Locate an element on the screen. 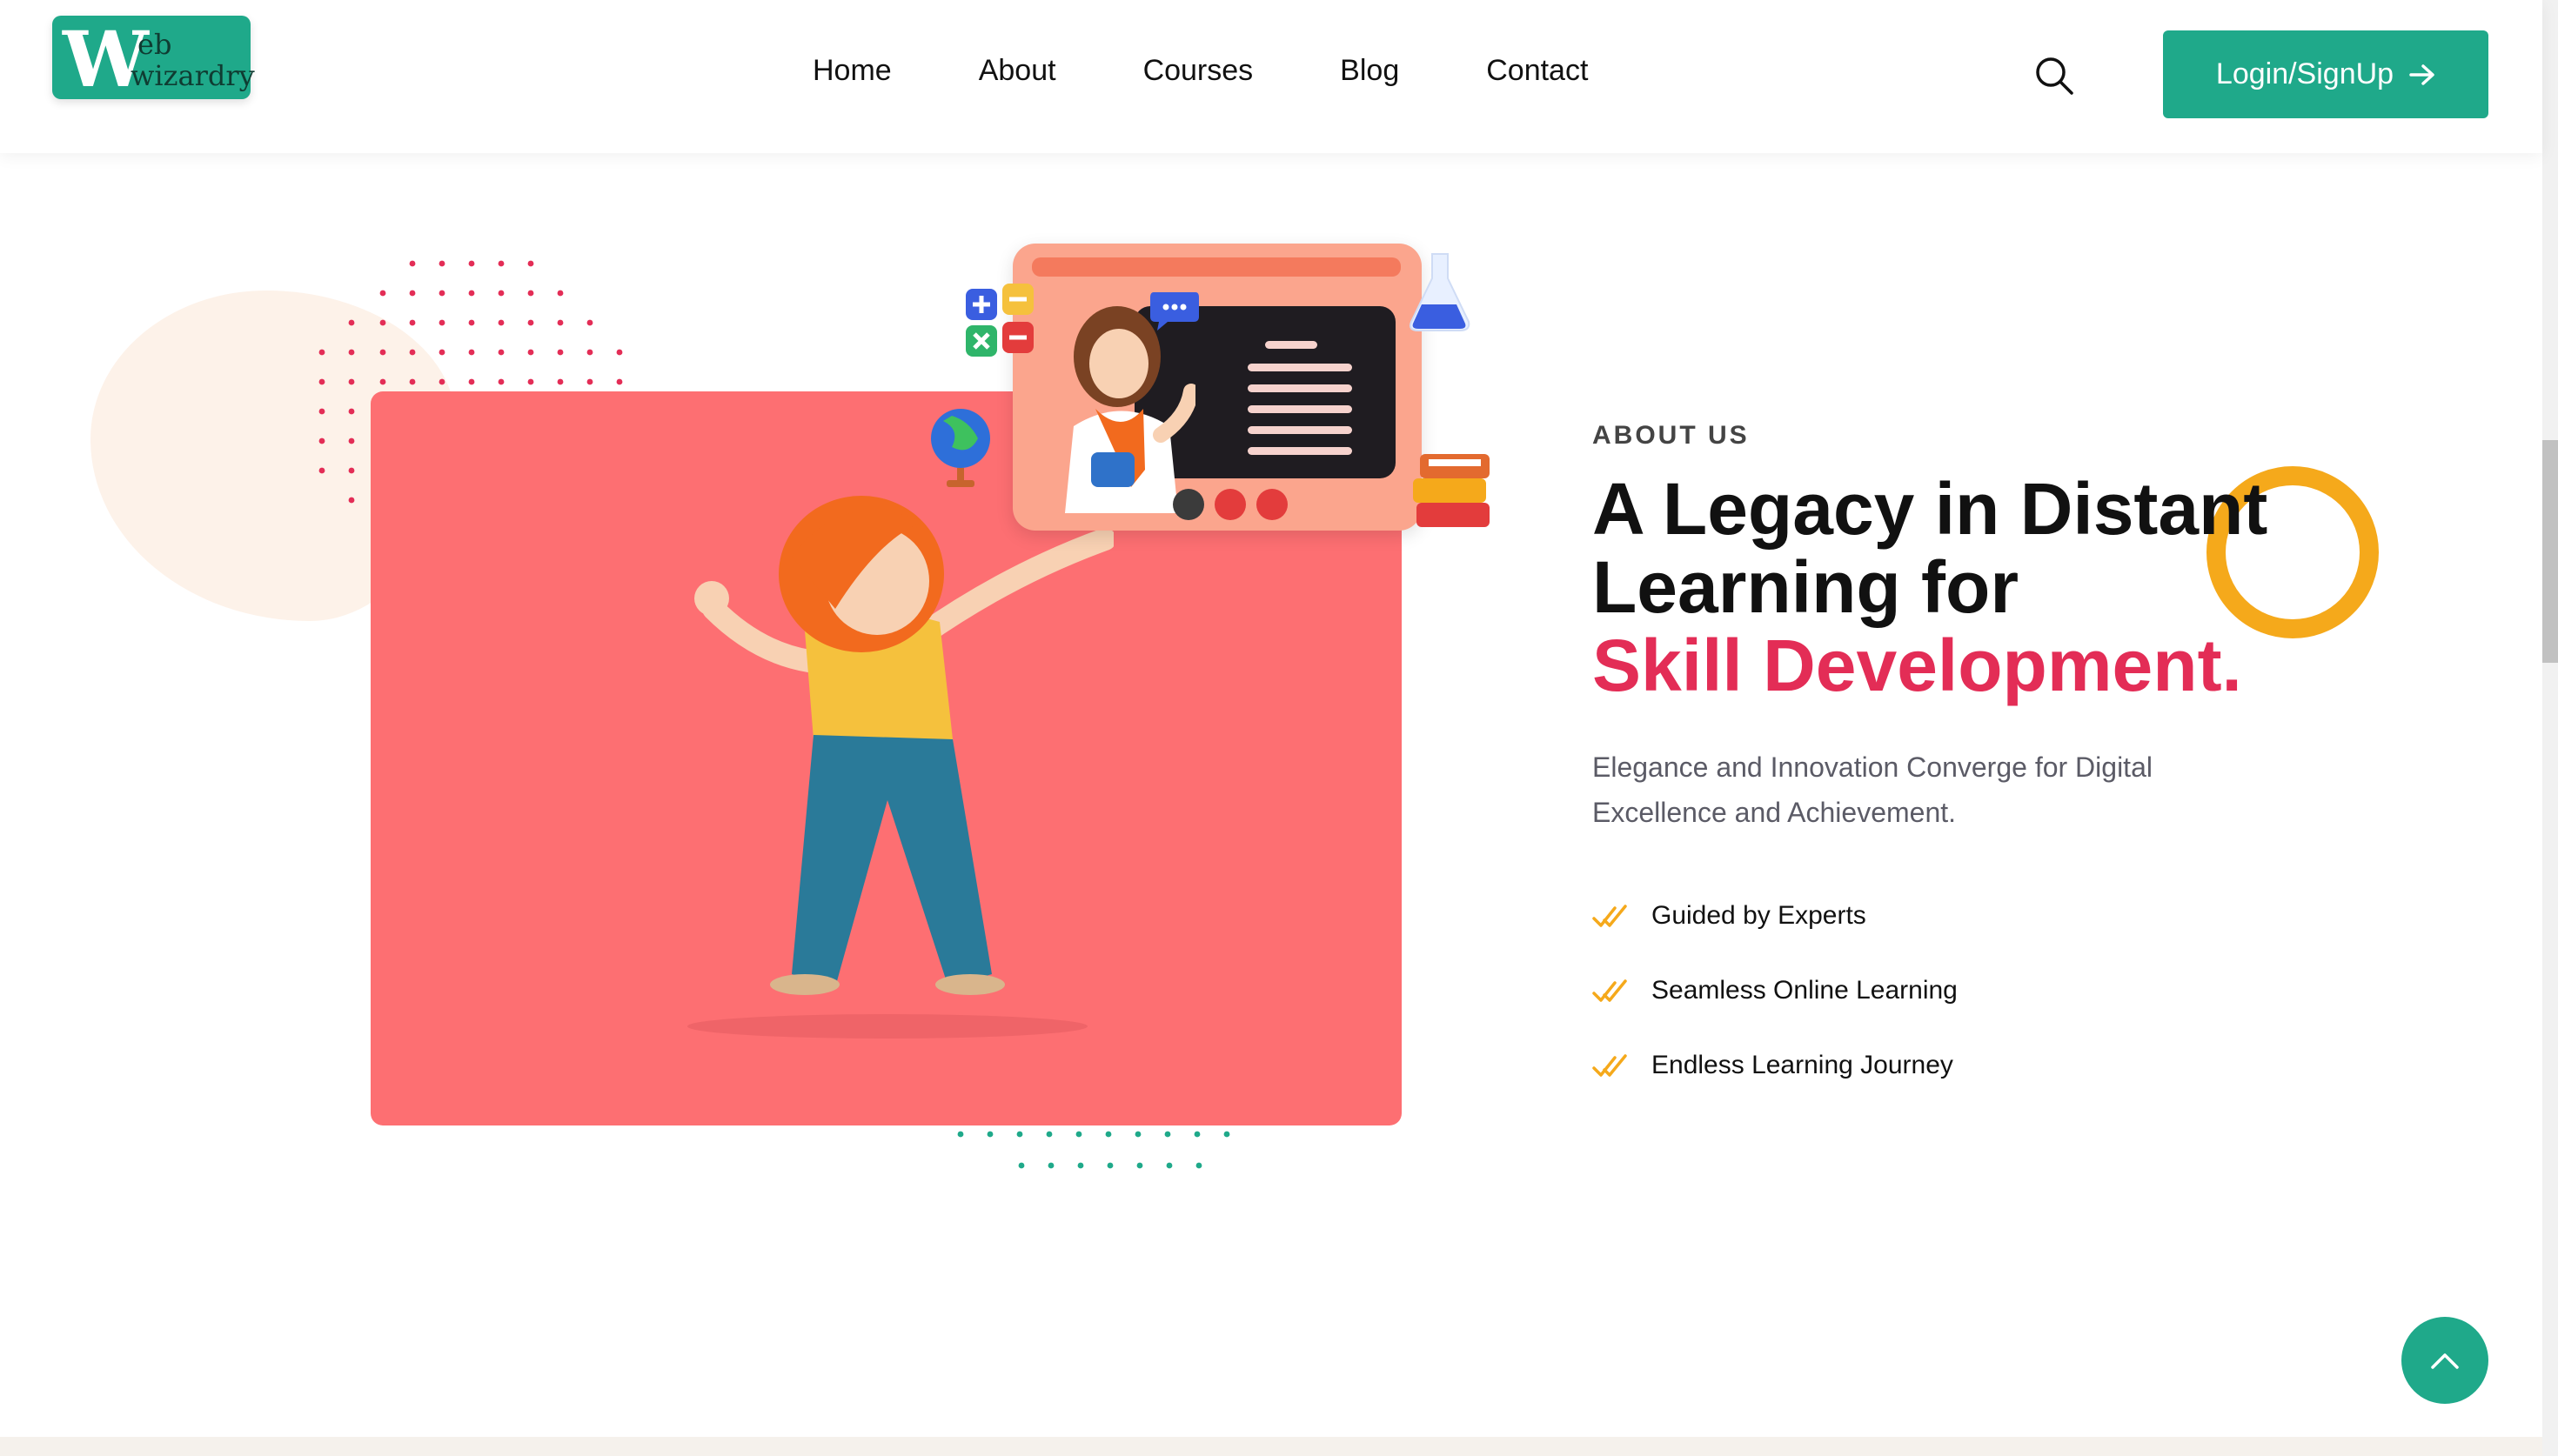 This screenshot has height=1456, width=2558. feature-label: Seamless Online Learning is located at coordinates (1804, 990).